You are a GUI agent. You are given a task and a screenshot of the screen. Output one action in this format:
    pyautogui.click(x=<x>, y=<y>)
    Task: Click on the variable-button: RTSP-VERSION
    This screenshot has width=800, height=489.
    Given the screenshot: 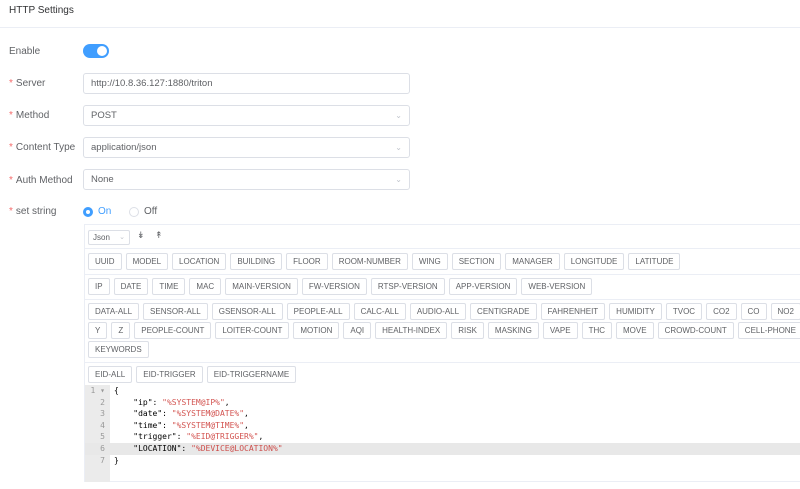 What is the action you would take?
    pyautogui.click(x=407, y=286)
    